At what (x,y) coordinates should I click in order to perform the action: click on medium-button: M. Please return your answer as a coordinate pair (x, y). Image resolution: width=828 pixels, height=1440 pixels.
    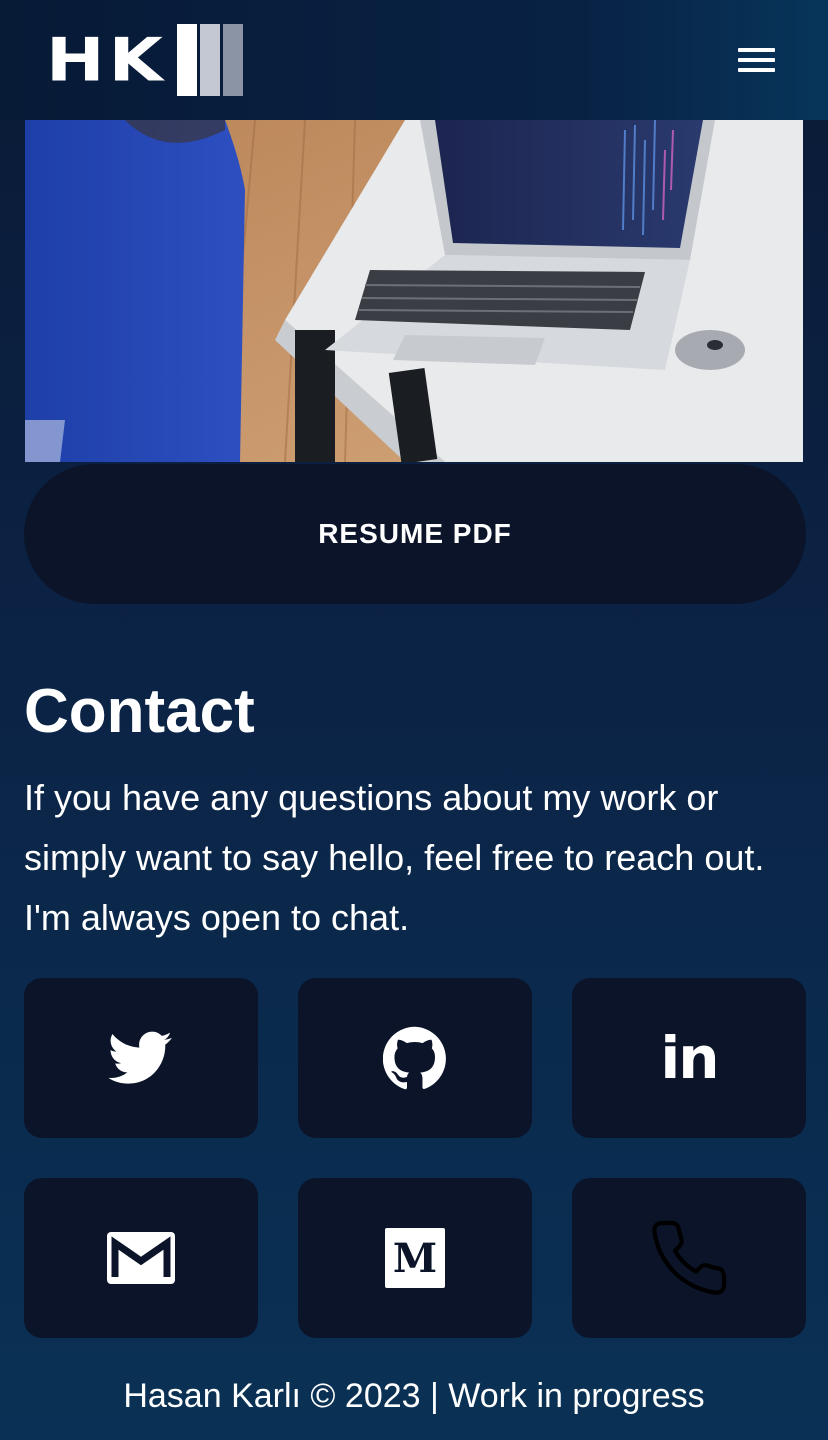
    Looking at the image, I should click on (415, 1258).